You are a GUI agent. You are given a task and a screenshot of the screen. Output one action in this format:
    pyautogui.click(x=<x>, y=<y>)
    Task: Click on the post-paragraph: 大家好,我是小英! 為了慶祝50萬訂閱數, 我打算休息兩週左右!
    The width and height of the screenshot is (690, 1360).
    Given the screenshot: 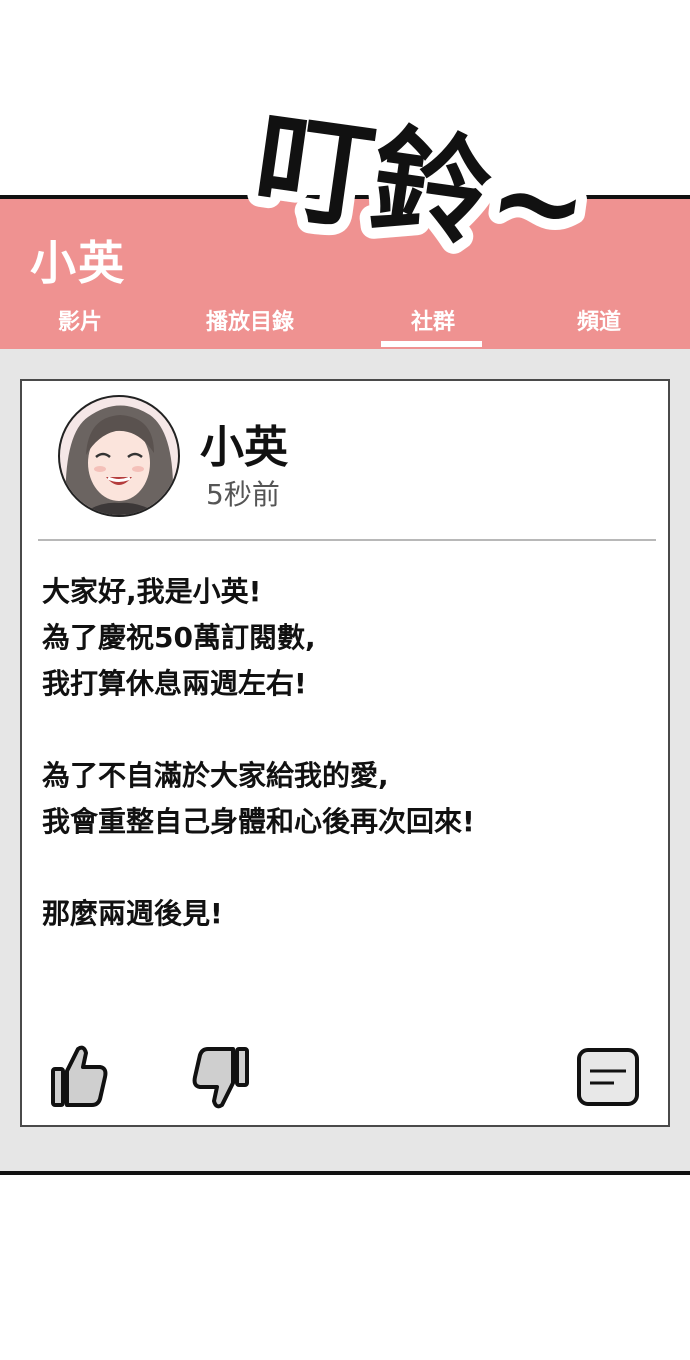 What is the action you would take?
    pyautogui.click(x=342, y=638)
    